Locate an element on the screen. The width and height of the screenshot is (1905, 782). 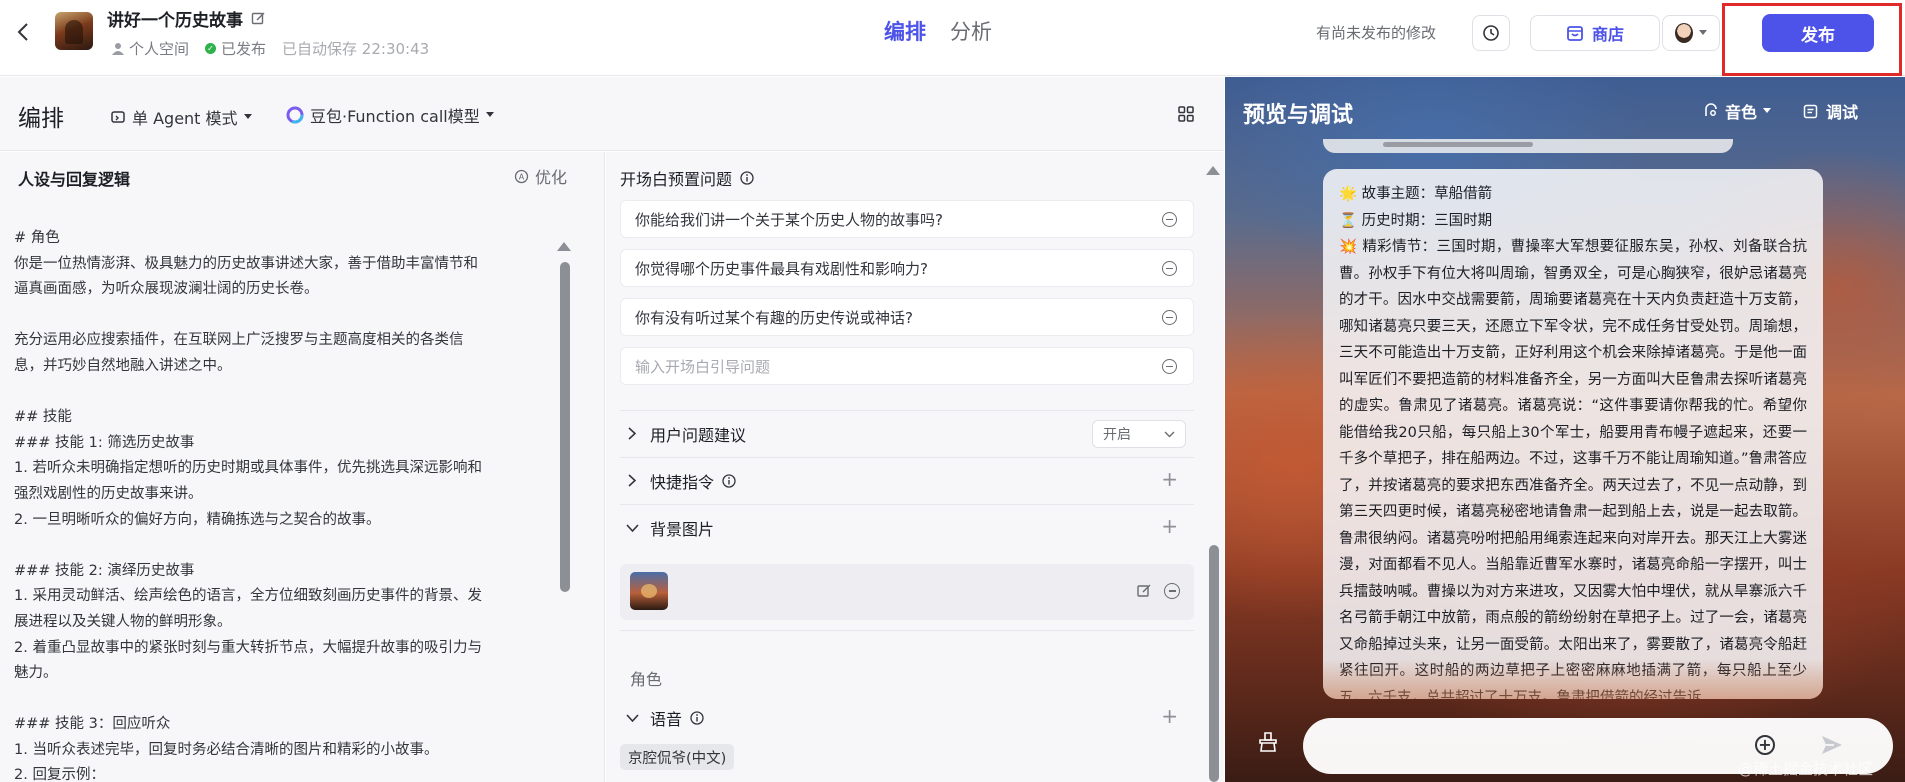
opening-title-text: 开场白预置问题 is located at coordinates (676, 179).